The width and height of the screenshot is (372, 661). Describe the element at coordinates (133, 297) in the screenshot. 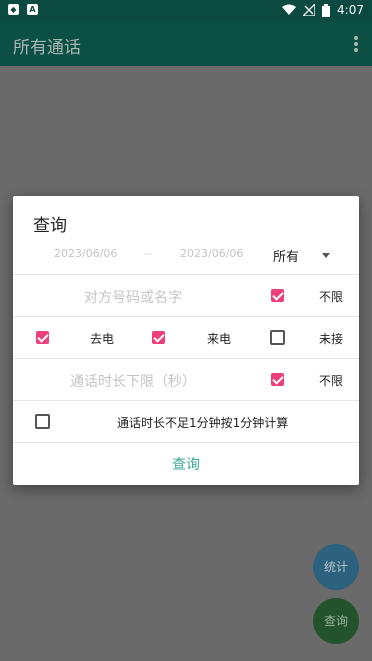

I see `name-input: 对方号码或名字` at that location.